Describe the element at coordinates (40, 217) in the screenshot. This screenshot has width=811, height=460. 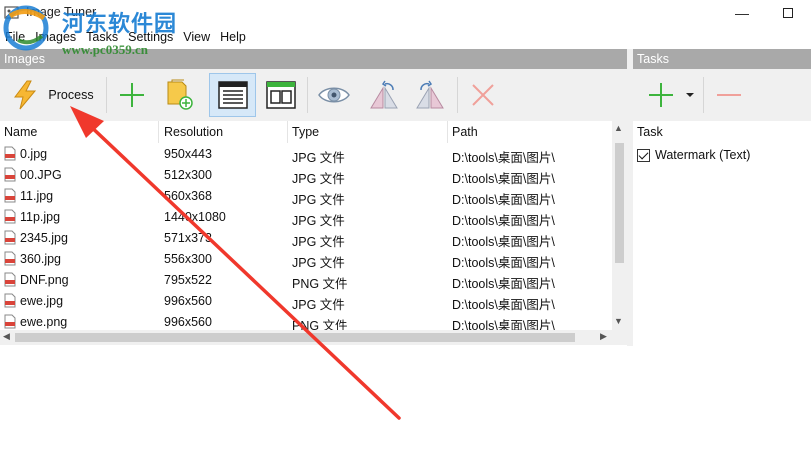
I see `cell-name: 11p.jpg` at that location.